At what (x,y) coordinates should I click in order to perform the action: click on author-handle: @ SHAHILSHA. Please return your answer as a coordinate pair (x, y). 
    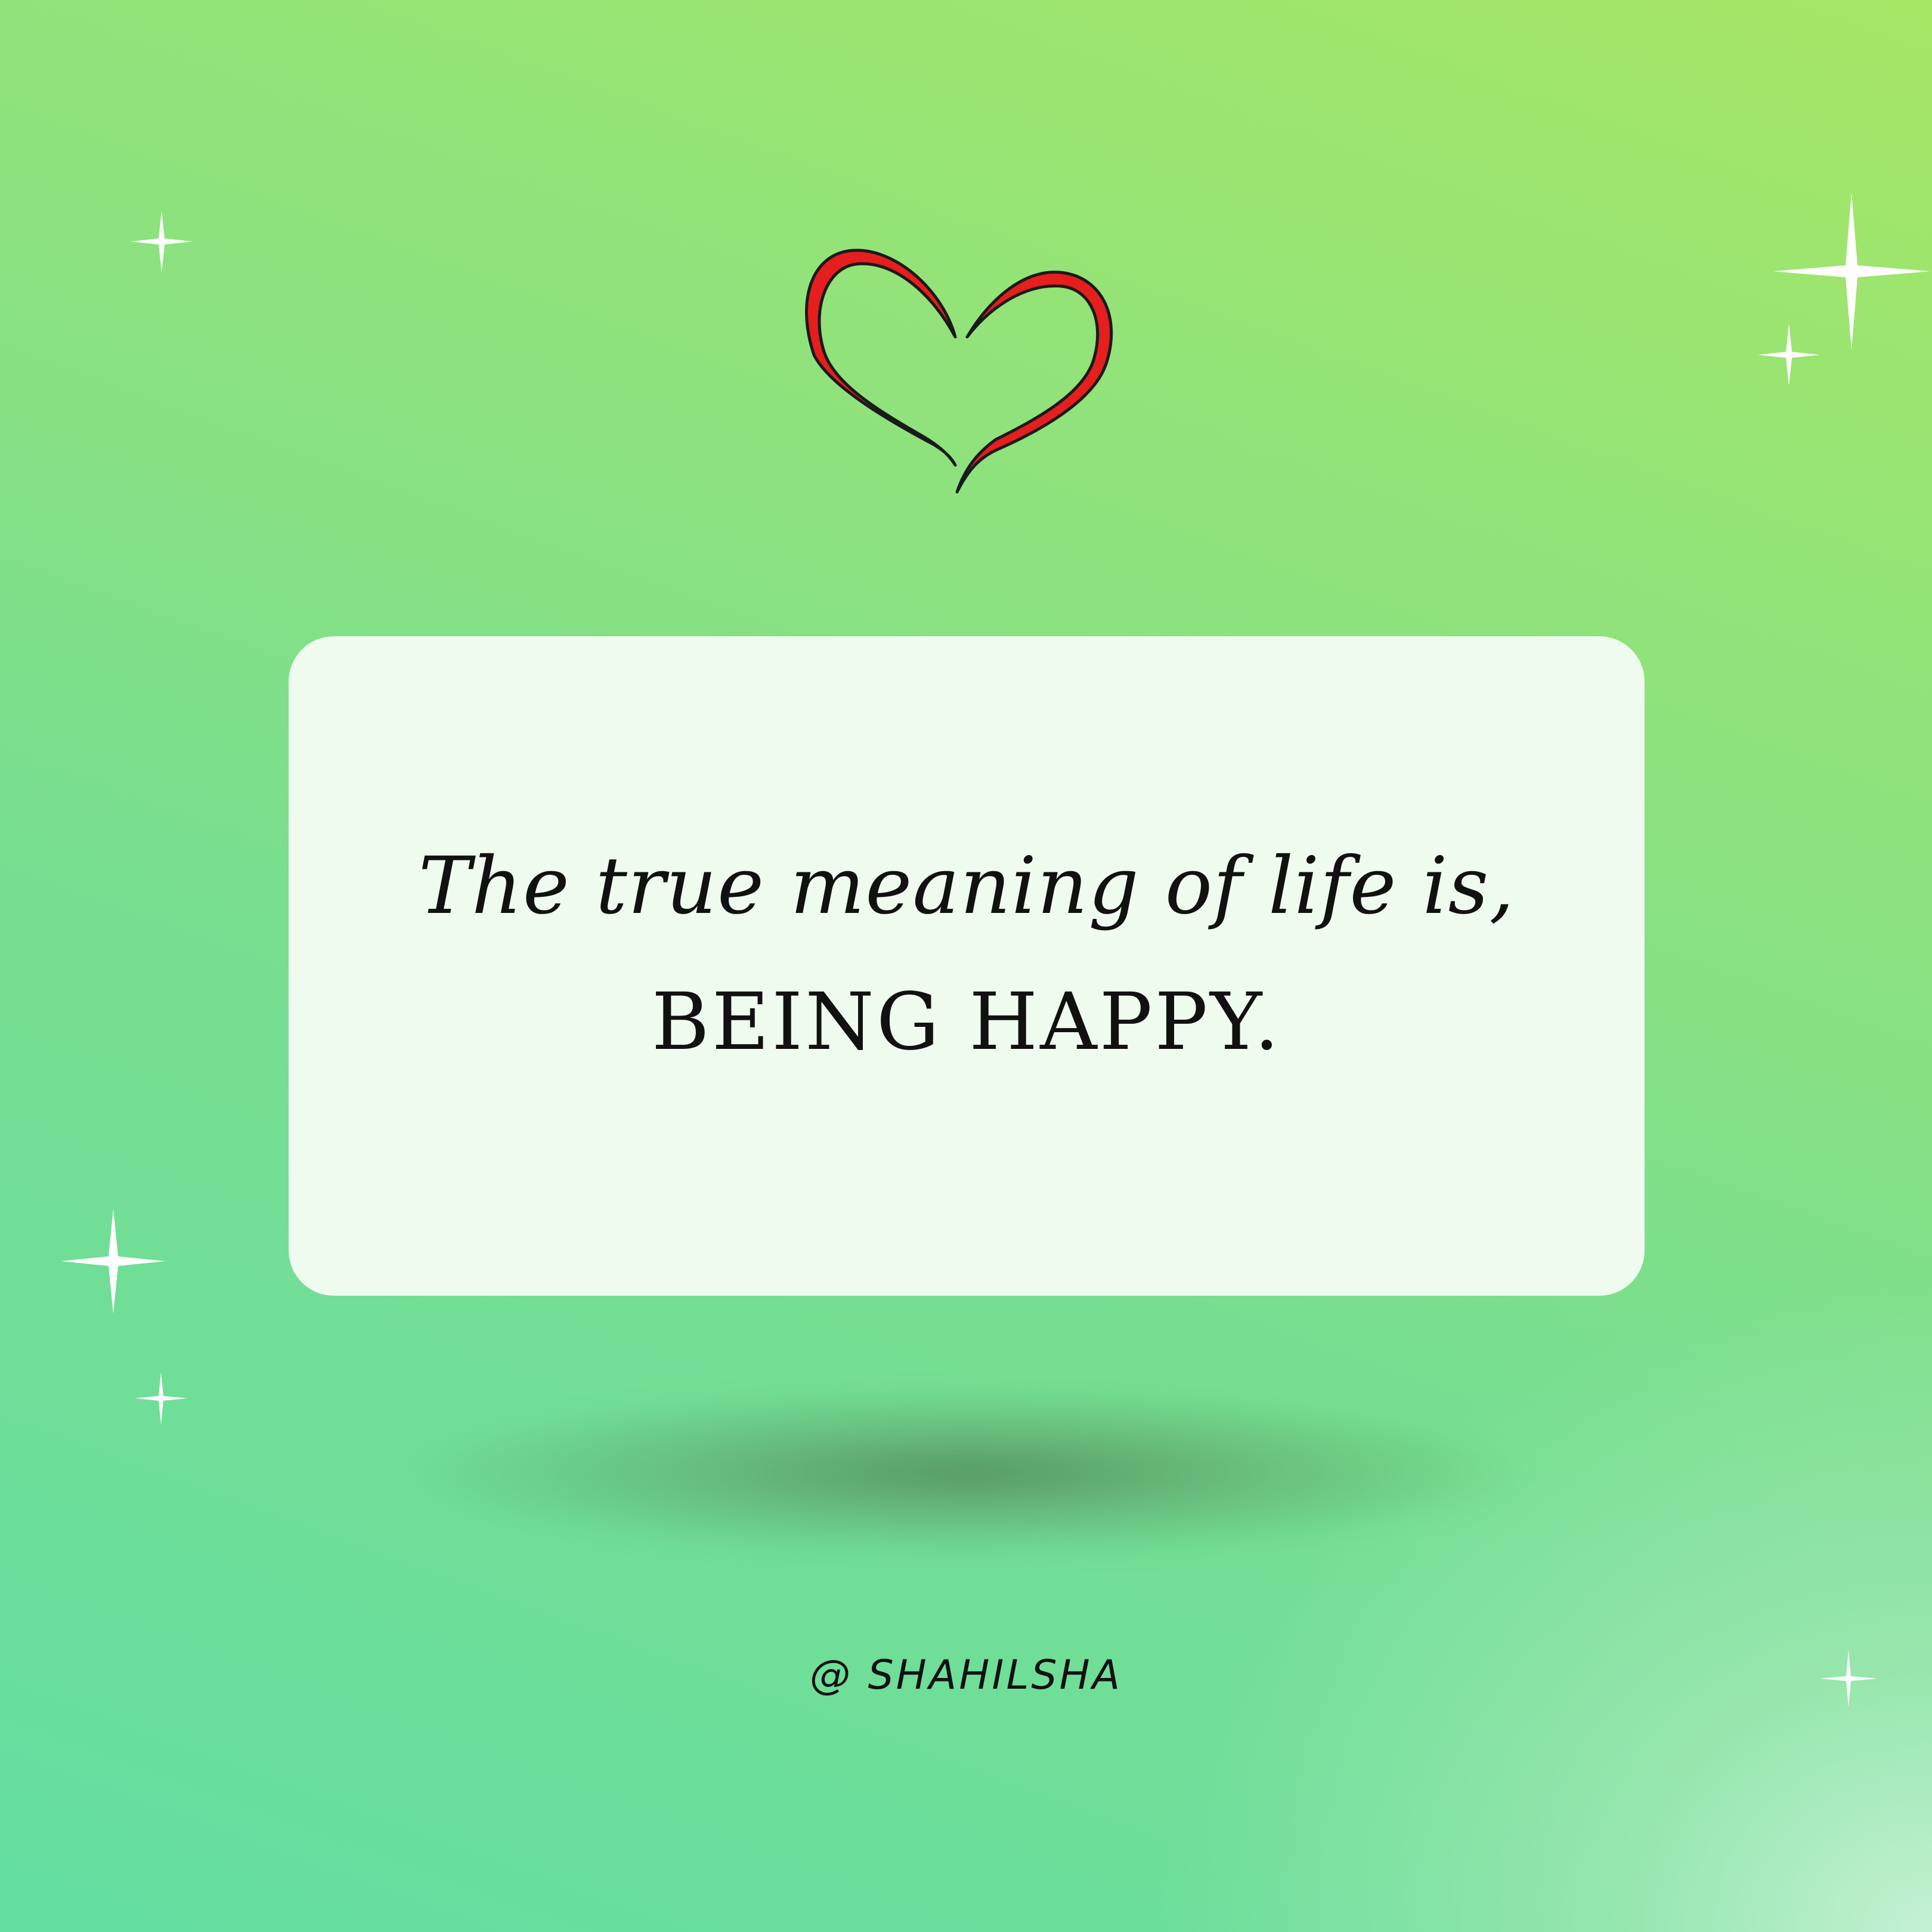
    Looking at the image, I should click on (966, 1675).